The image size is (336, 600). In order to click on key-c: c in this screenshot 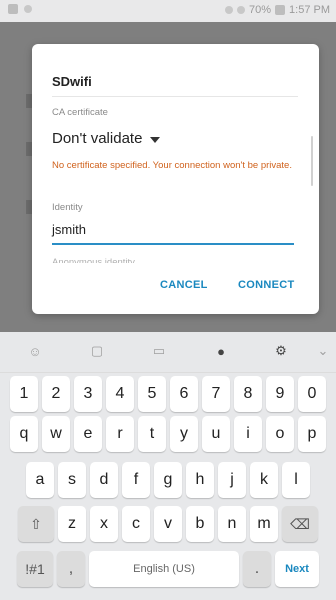, I will do `click(136, 524)`.